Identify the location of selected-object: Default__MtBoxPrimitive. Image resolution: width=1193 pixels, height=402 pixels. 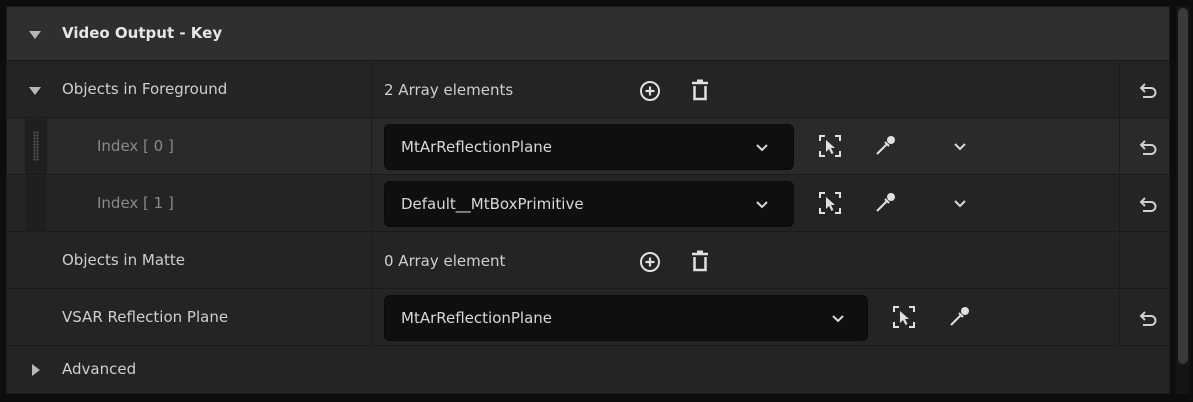
(492, 204).